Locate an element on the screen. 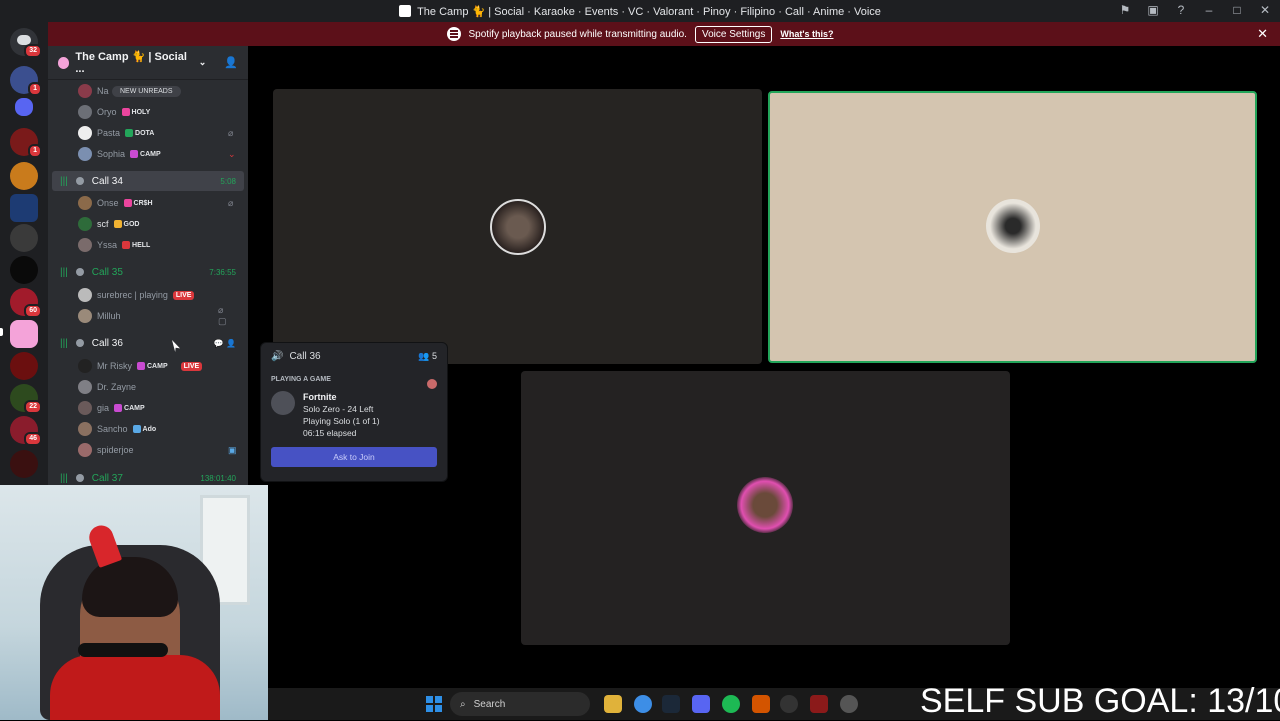 This screenshot has height=721, width=1280. server-header: The Camp 🐈 | Social ... ⌄ 👤 is located at coordinates (148, 63).